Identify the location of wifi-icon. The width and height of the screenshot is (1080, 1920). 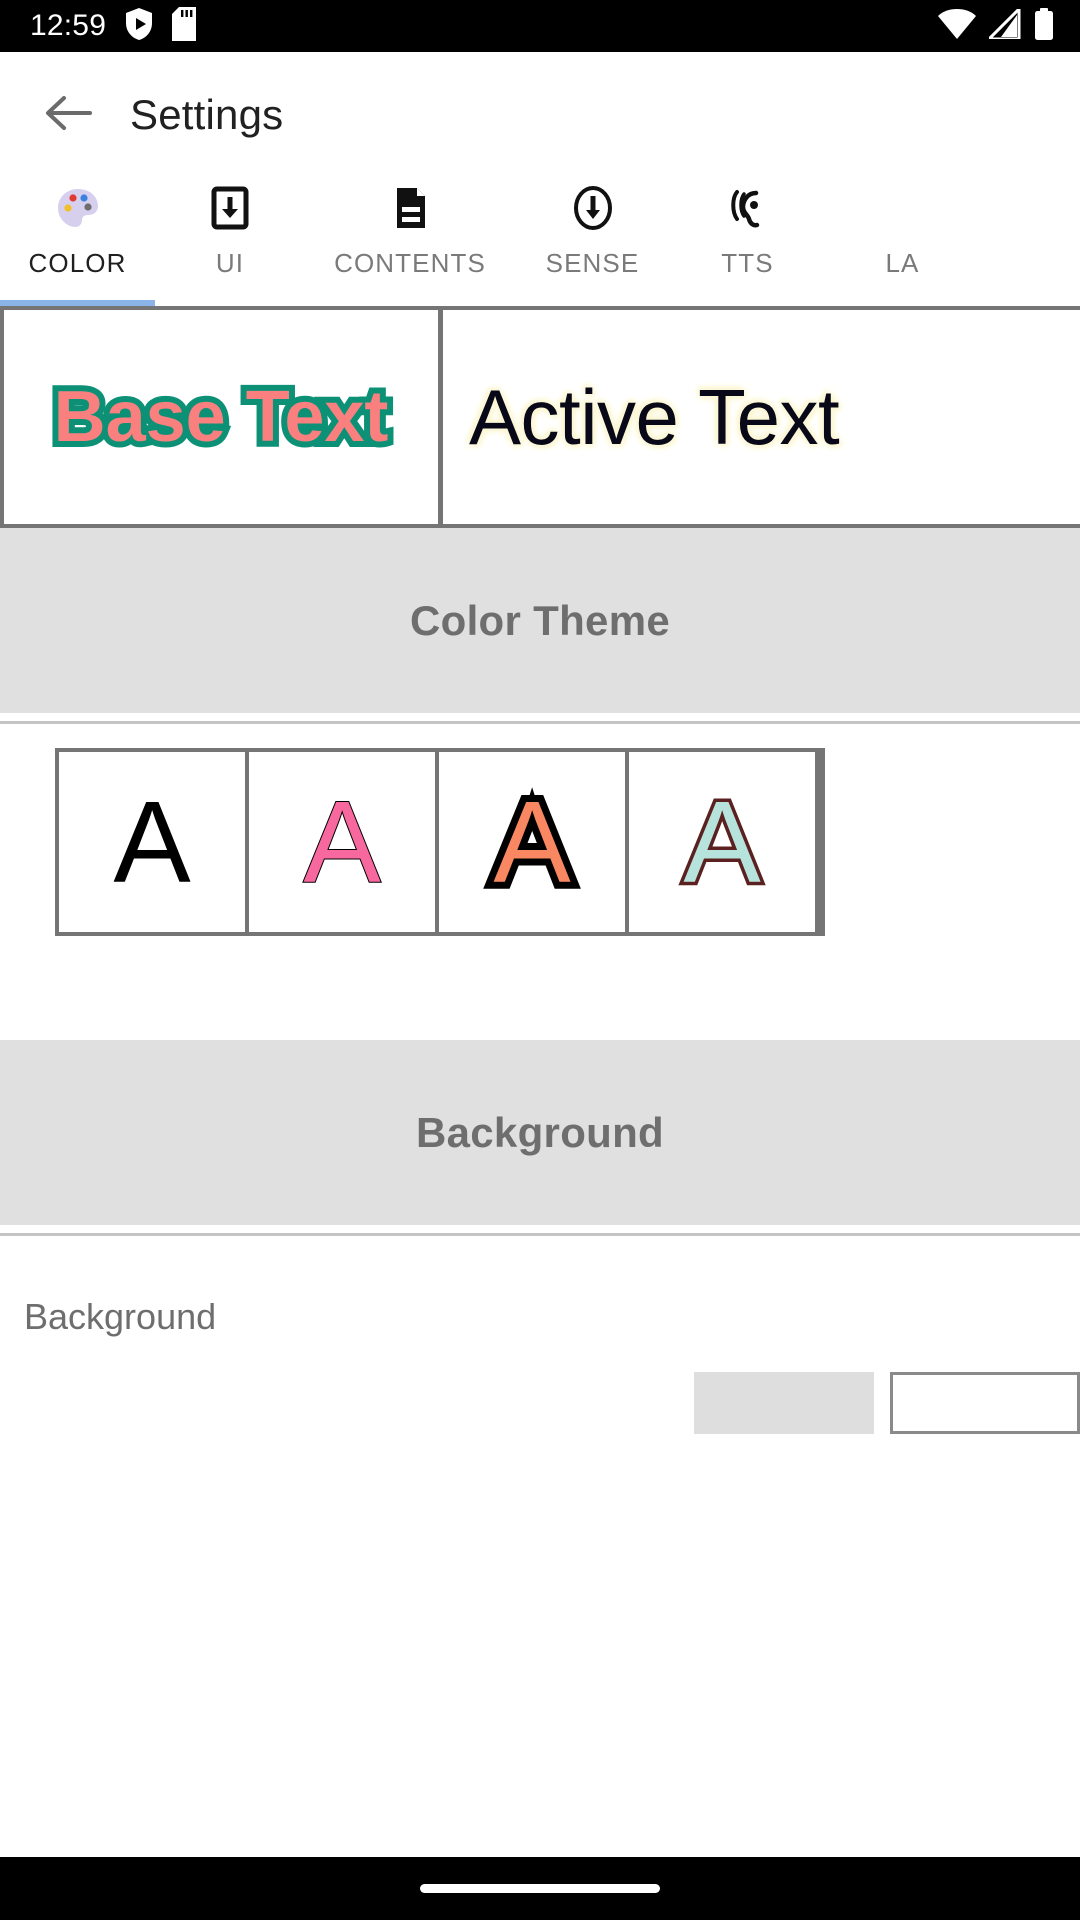
(957, 26).